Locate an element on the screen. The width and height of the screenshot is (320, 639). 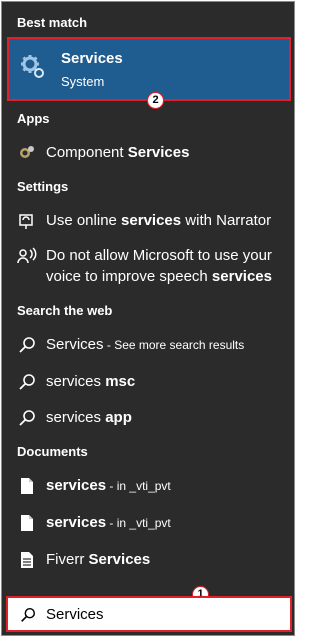
voice-icon is located at coordinates (27, 255).